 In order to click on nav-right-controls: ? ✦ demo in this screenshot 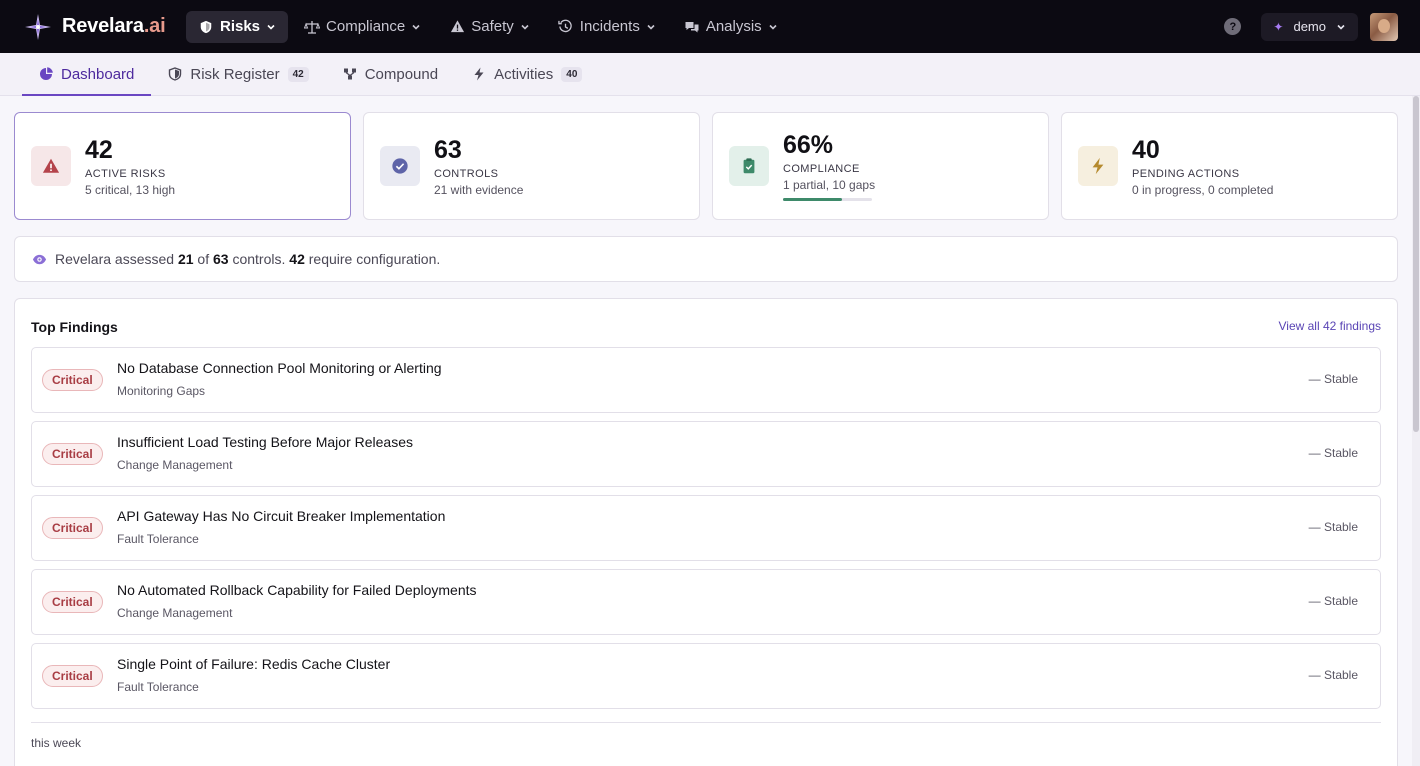, I will do `click(1322, 26)`.